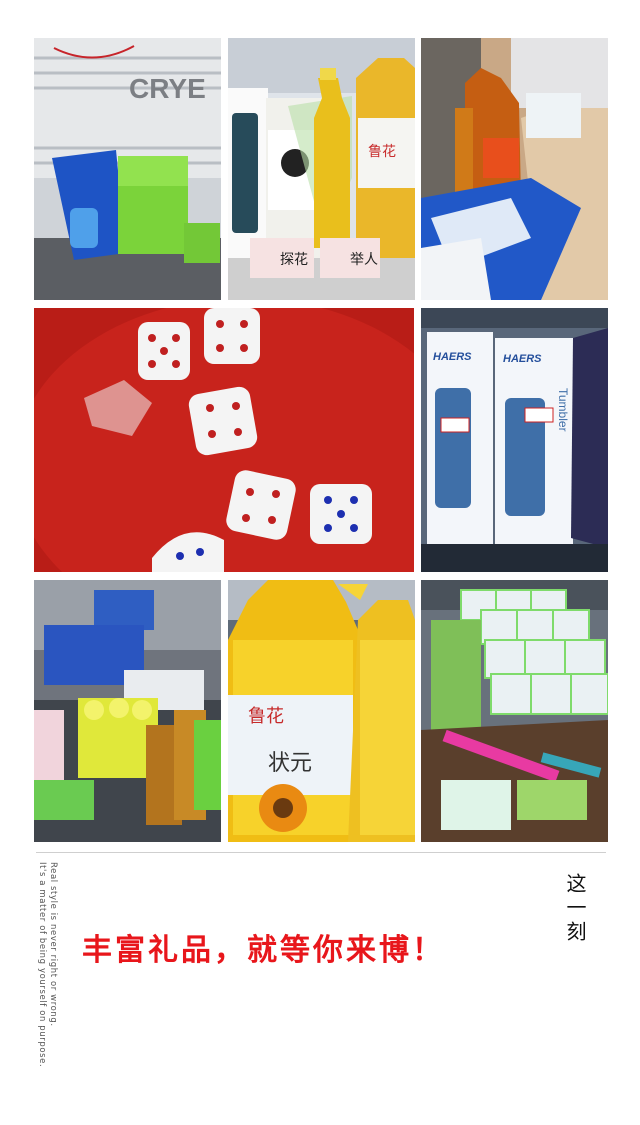 This screenshot has height=1125, width=640. What do you see at coordinates (514, 440) in the screenshot?
I see `photo-tumbler-boxes: HAERS HAERS Tumbler` at bounding box center [514, 440].